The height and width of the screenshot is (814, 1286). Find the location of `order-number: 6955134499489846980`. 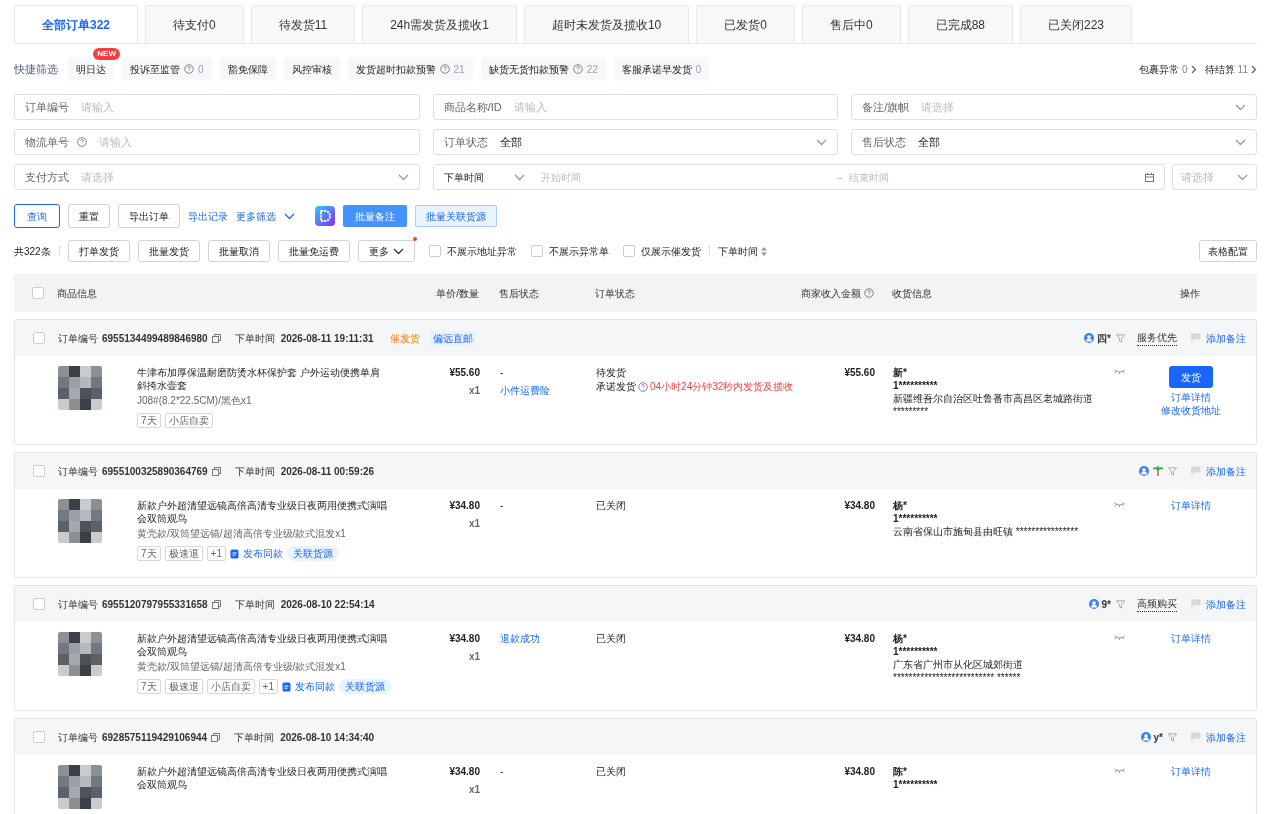

order-number: 6955134499489846980 is located at coordinates (155, 338).